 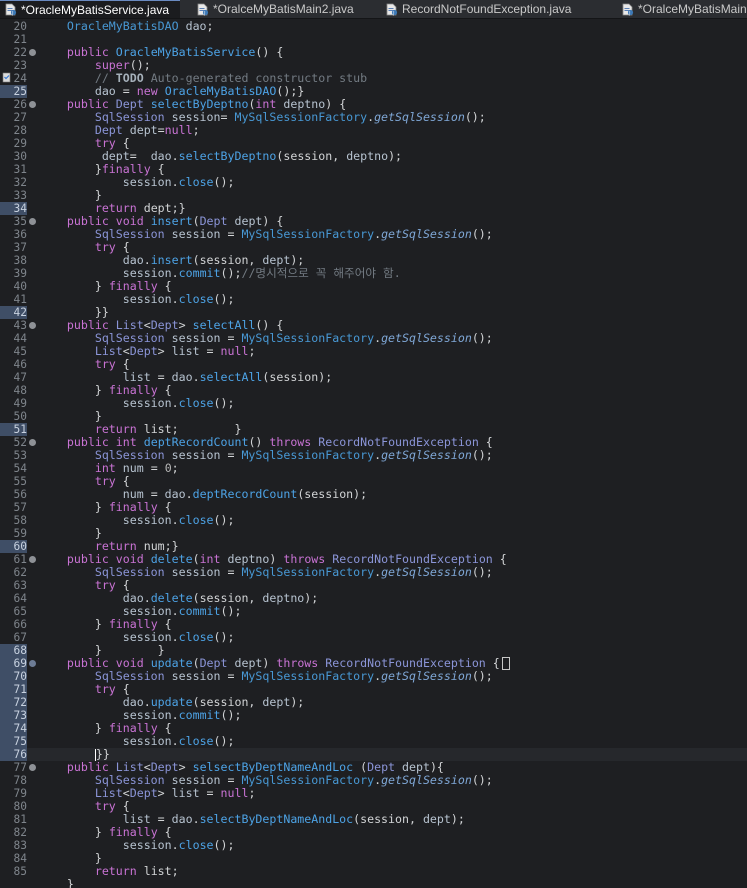 What do you see at coordinates (20, 247) in the screenshot?
I see `line-number: 37` at bounding box center [20, 247].